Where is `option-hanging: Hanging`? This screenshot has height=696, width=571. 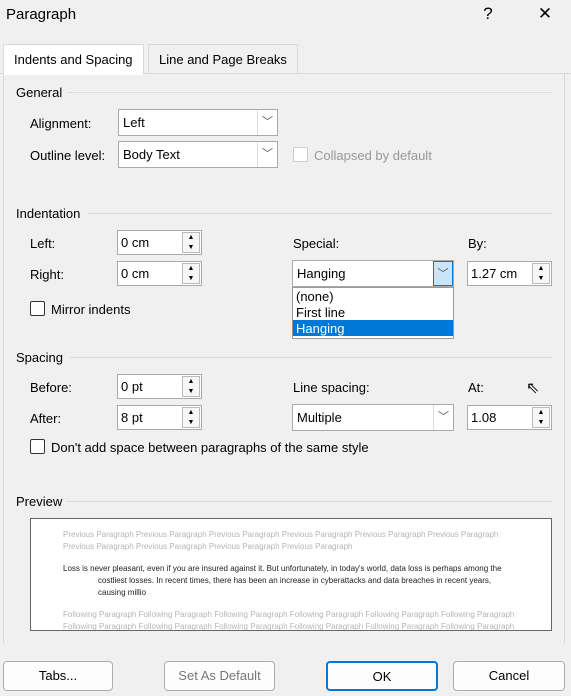
option-hanging: Hanging is located at coordinates (373, 328).